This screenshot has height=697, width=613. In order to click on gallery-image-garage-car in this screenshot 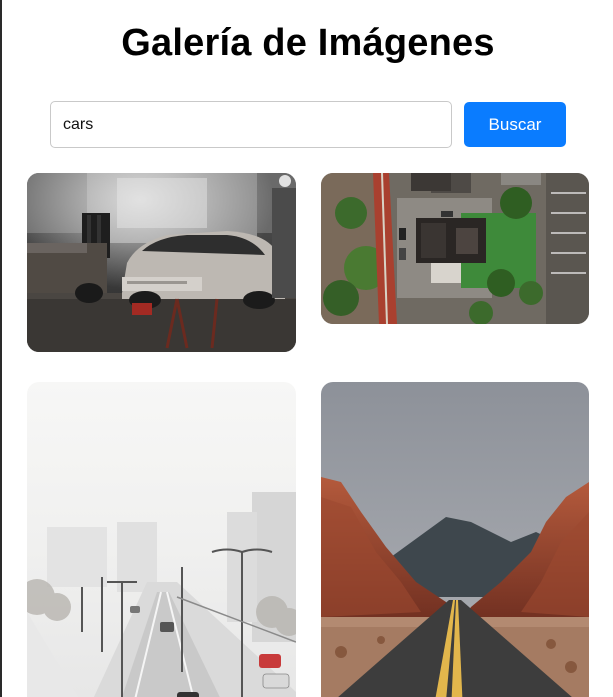, I will do `click(161, 262)`.